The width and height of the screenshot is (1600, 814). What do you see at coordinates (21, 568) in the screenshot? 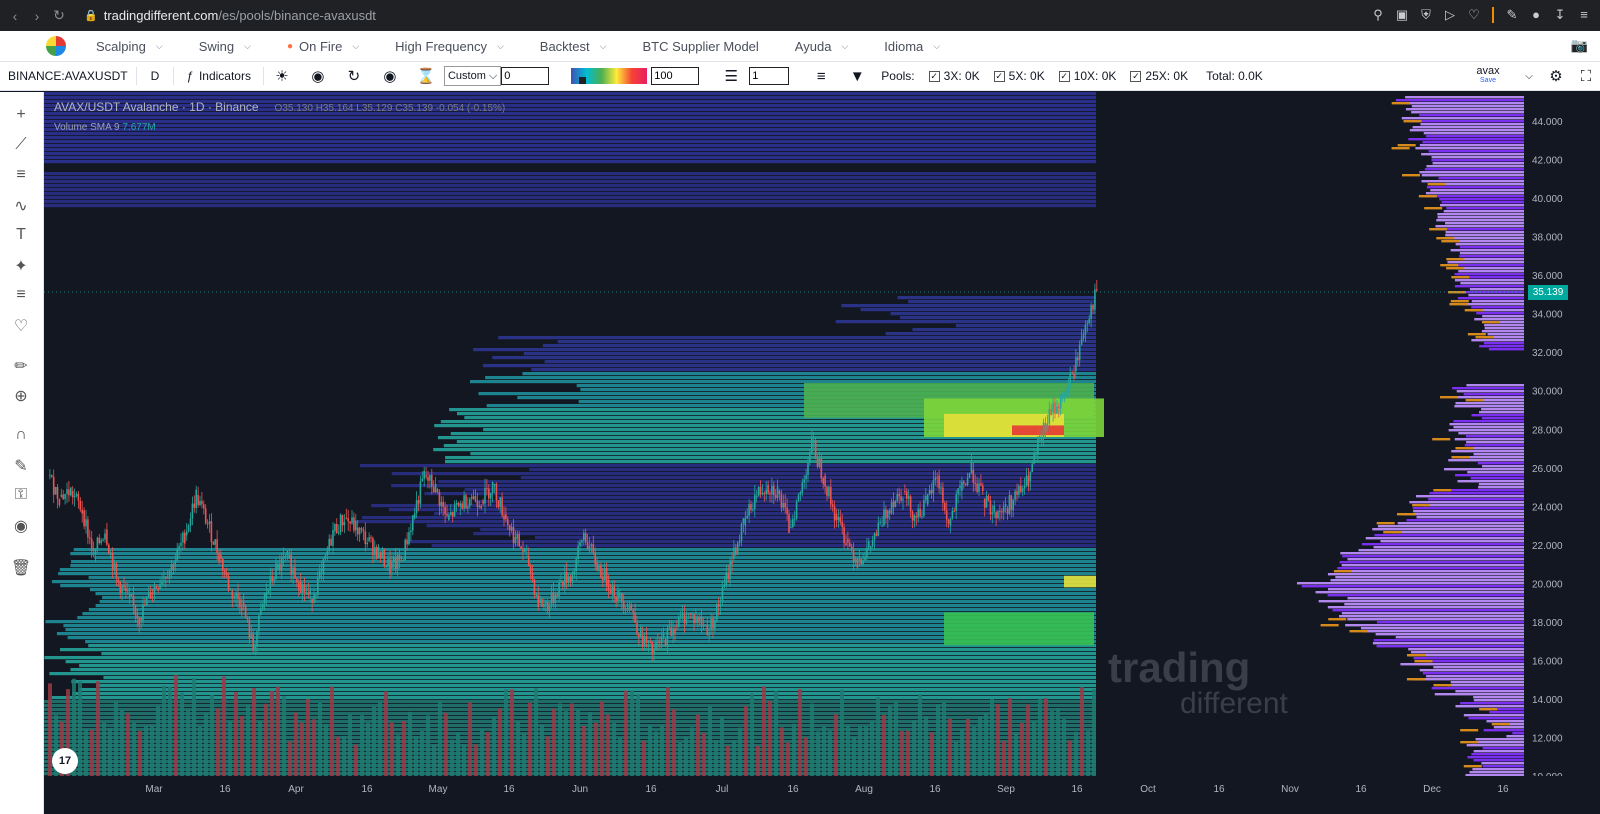
I see `trash-icon: 🗑` at bounding box center [21, 568].